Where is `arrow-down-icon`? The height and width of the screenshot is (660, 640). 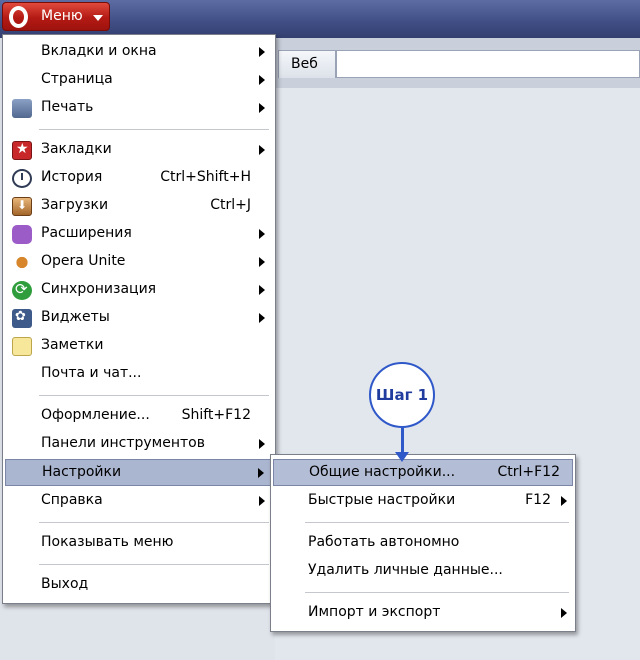 arrow-down-icon is located at coordinates (402, 457).